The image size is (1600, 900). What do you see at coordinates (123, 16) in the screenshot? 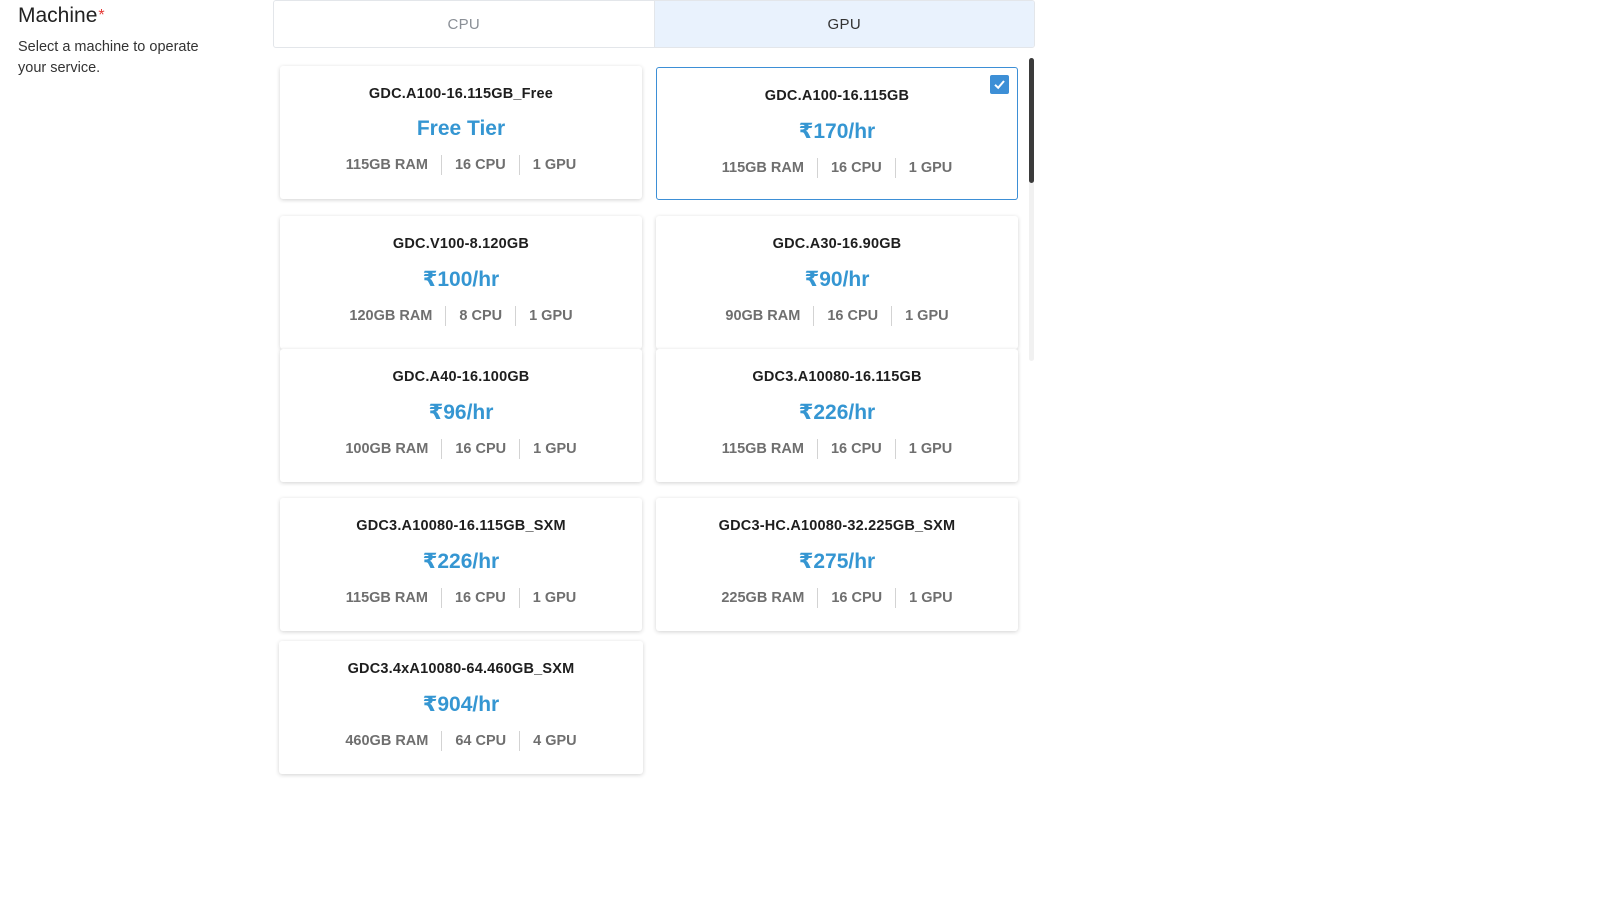
I see `field-title: Machine*` at bounding box center [123, 16].